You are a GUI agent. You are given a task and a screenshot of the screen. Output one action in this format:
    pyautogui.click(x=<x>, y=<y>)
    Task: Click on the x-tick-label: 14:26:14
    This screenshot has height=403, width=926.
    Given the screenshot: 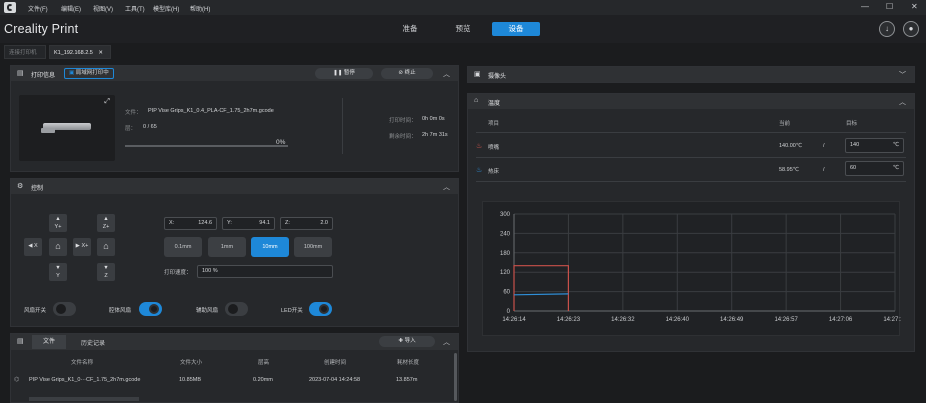 What is the action you would take?
    pyautogui.click(x=514, y=320)
    